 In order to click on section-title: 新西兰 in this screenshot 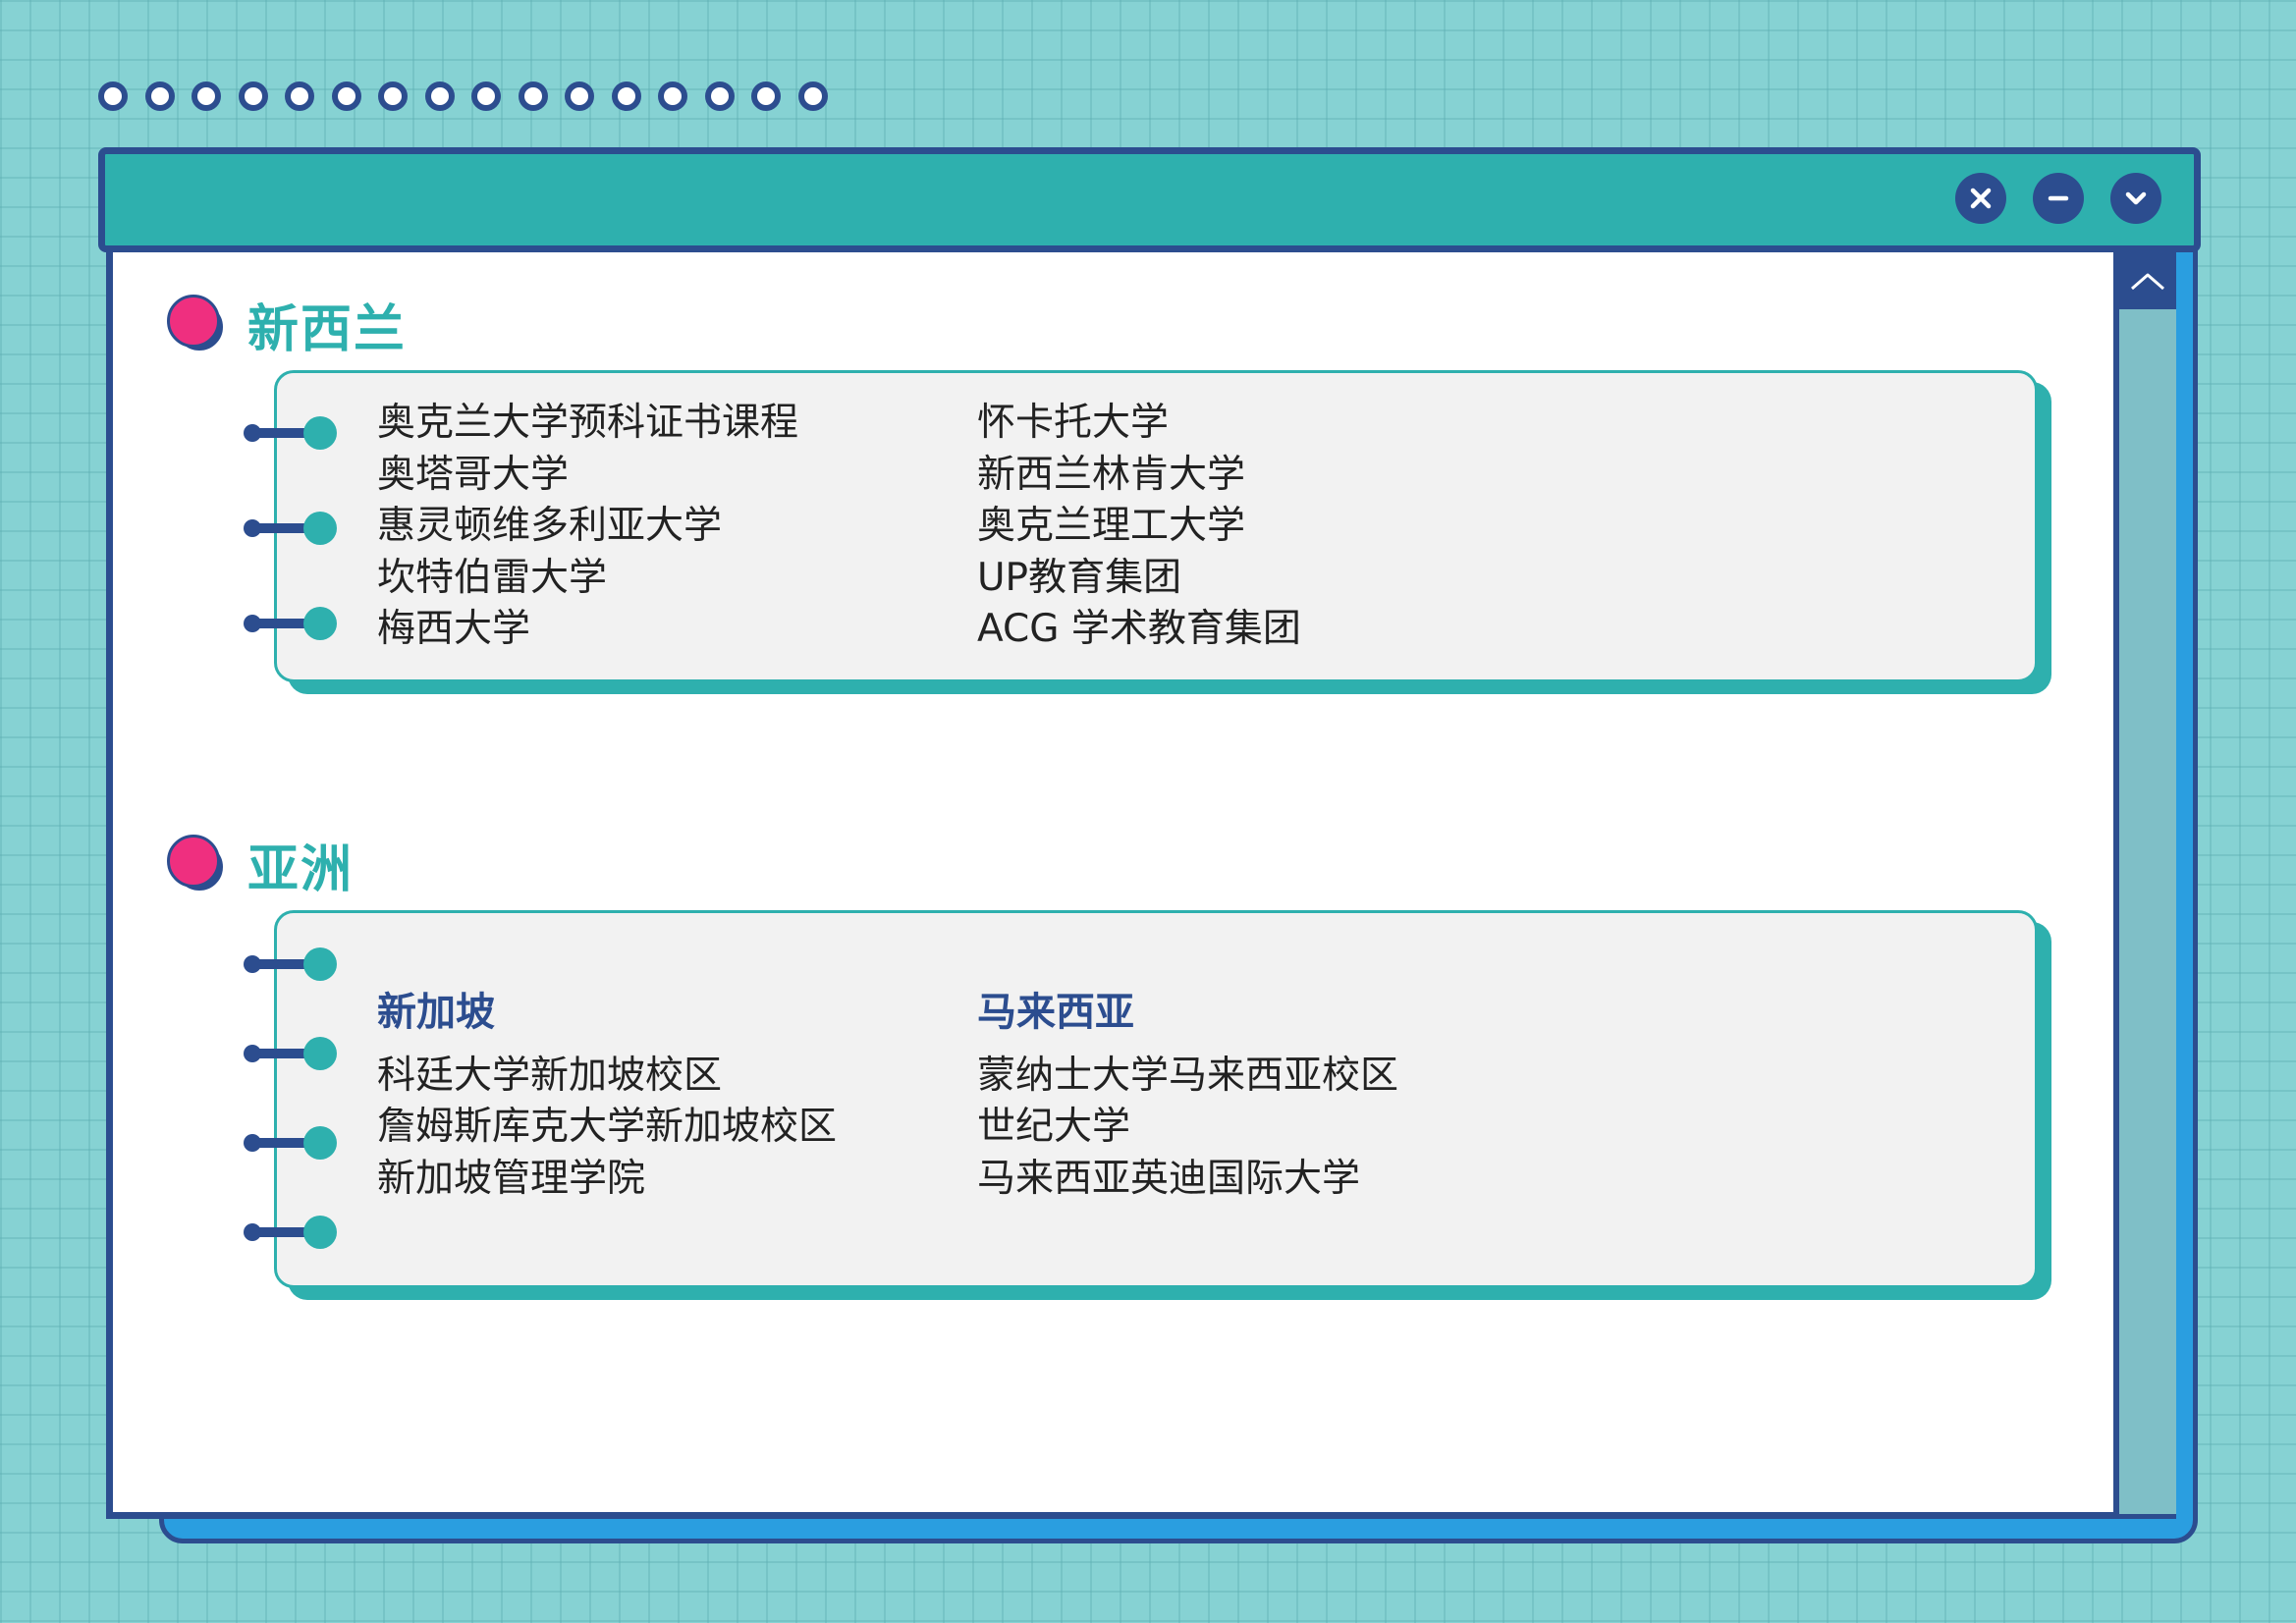, I will do `click(327, 329)`.